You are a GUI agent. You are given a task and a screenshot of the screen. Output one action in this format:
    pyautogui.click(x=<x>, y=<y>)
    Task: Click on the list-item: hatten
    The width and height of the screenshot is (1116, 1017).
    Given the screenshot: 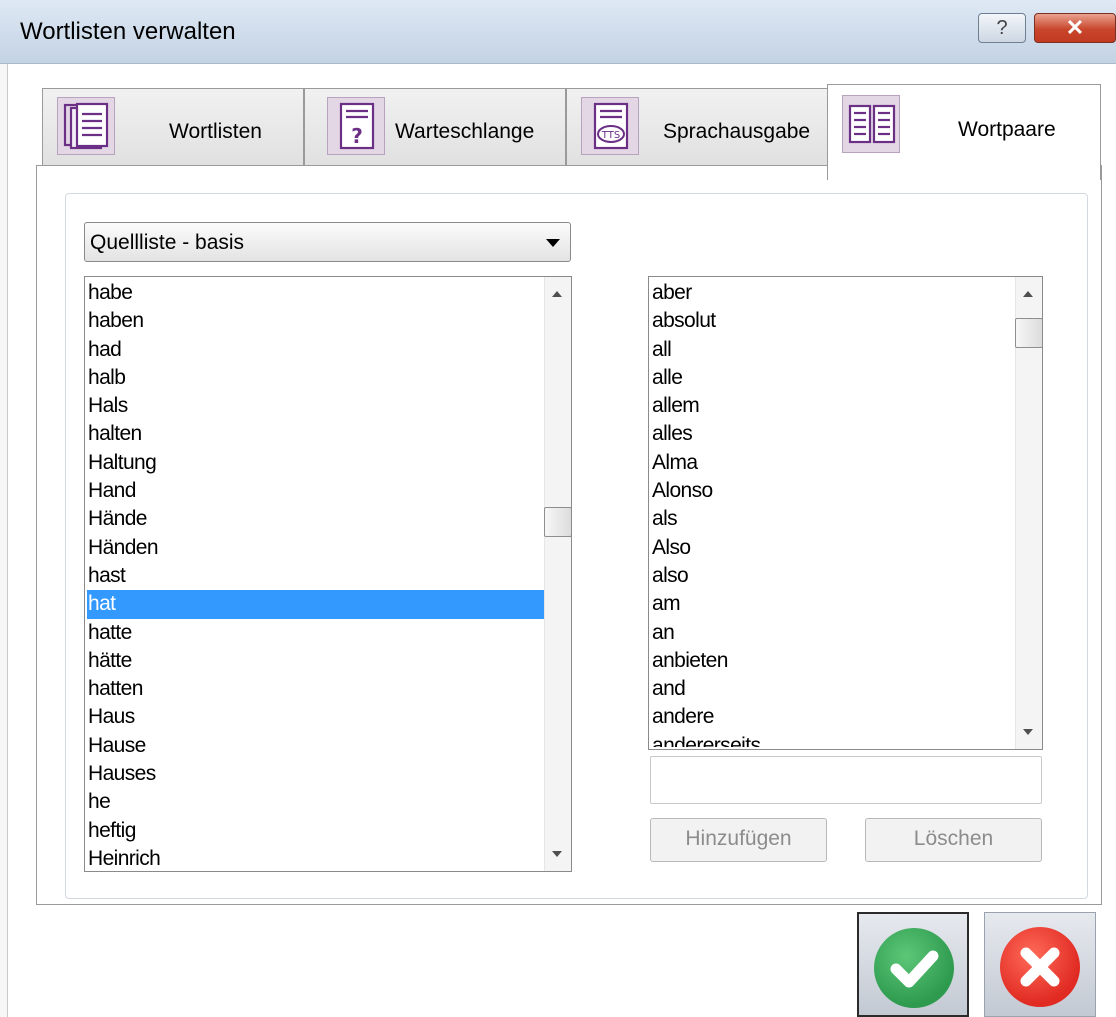 What is the action you would take?
    pyautogui.click(x=316, y=689)
    